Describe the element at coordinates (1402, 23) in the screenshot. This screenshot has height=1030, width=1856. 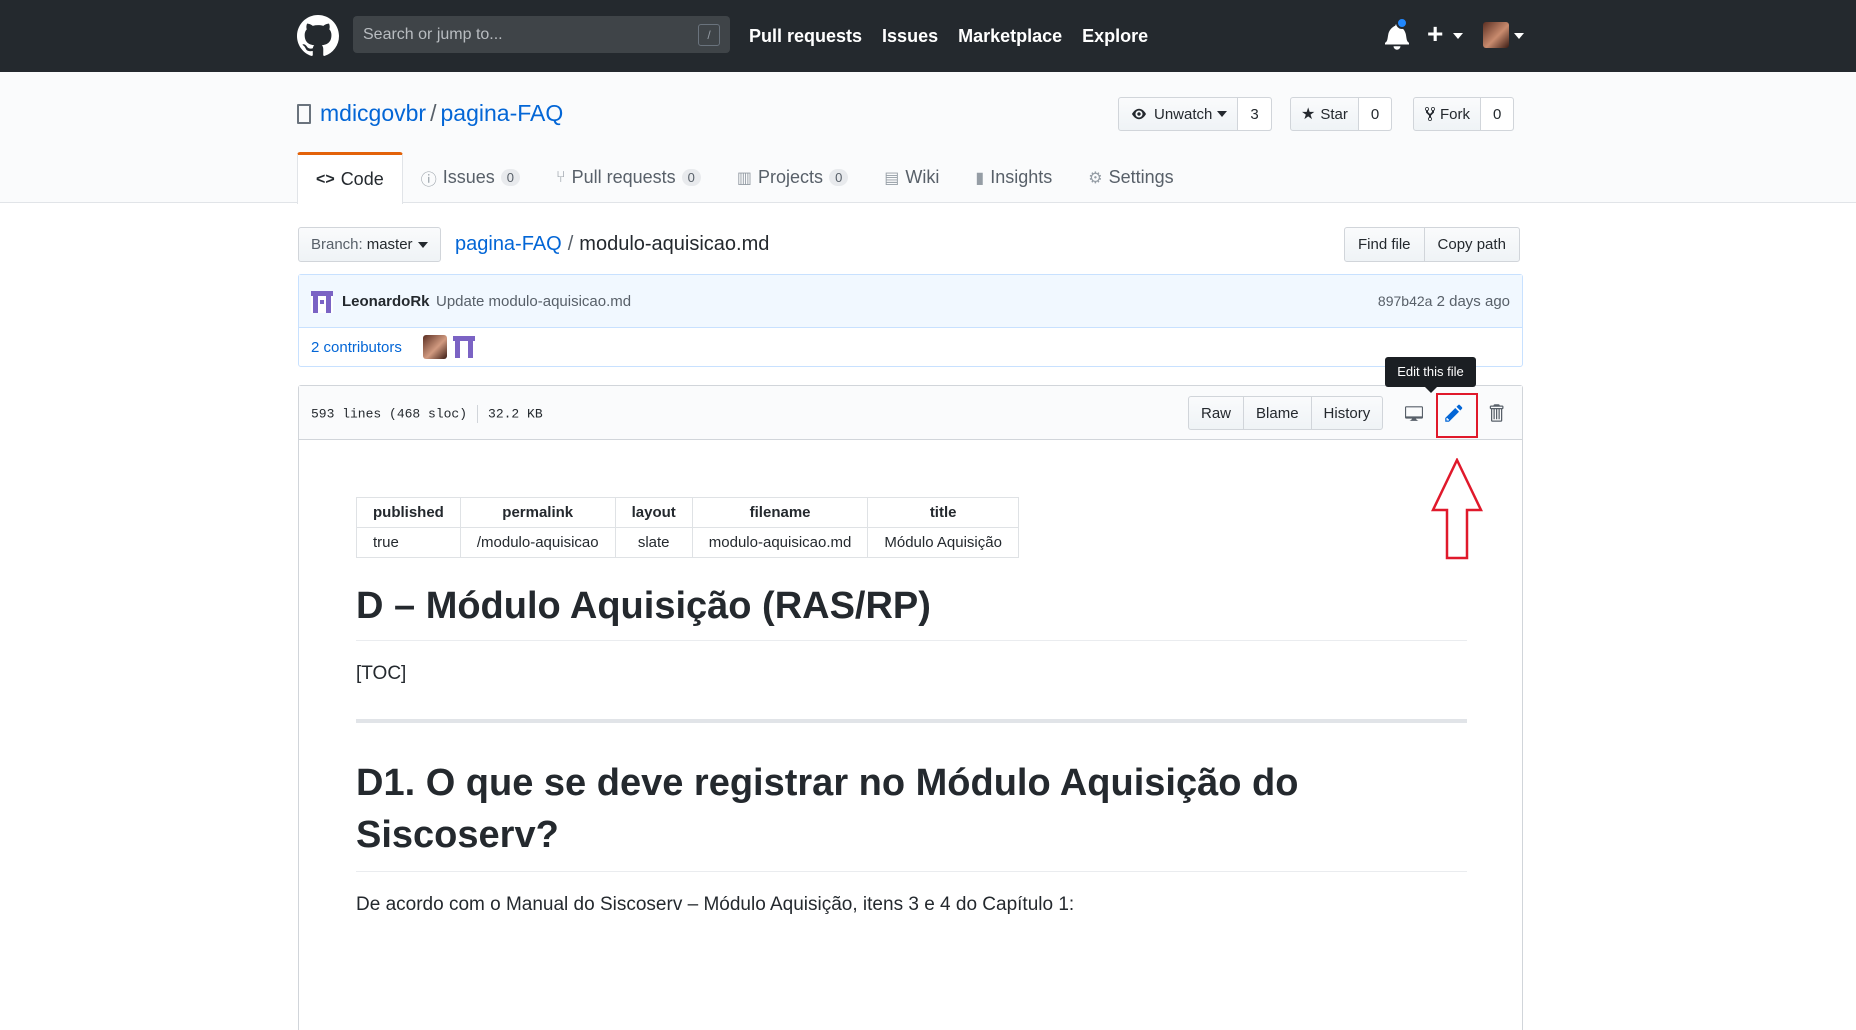
I see `unread-indicator` at that location.